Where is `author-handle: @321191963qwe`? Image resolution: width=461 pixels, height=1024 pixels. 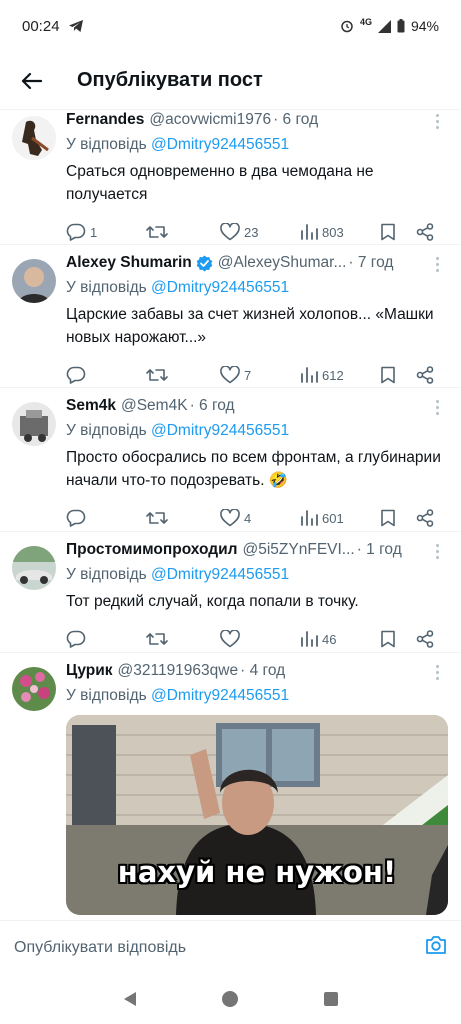
author-handle: @321191963qwe is located at coordinates (178, 671).